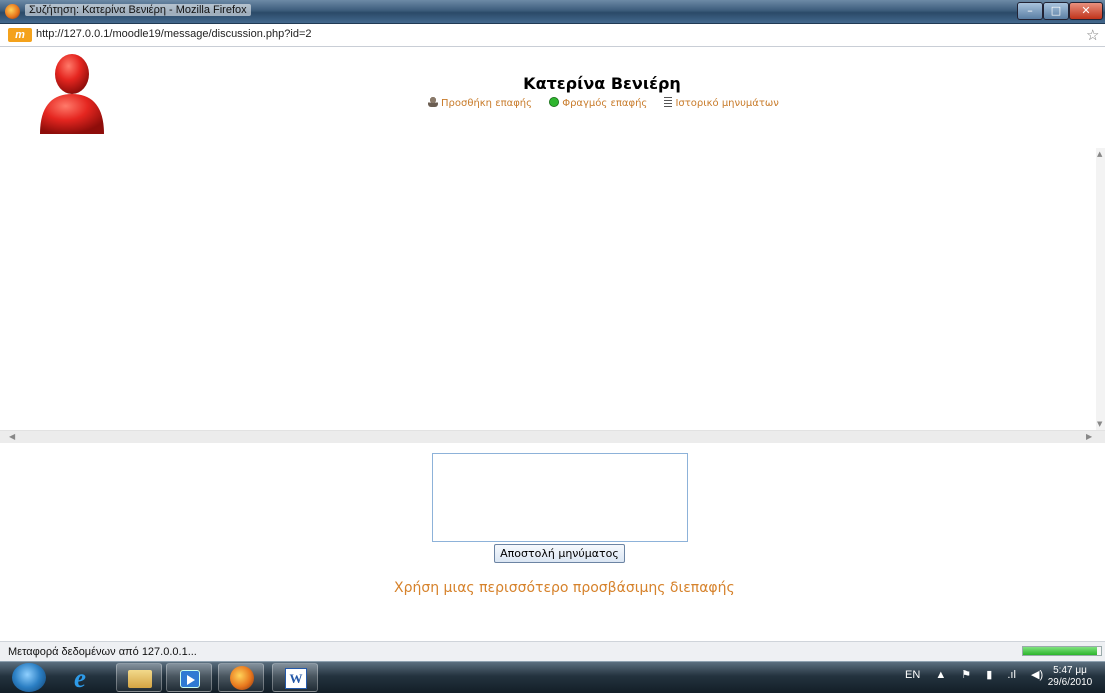 The height and width of the screenshot is (693, 1105). Describe the element at coordinates (433, 102) in the screenshot. I see `add-contact-icon` at that location.